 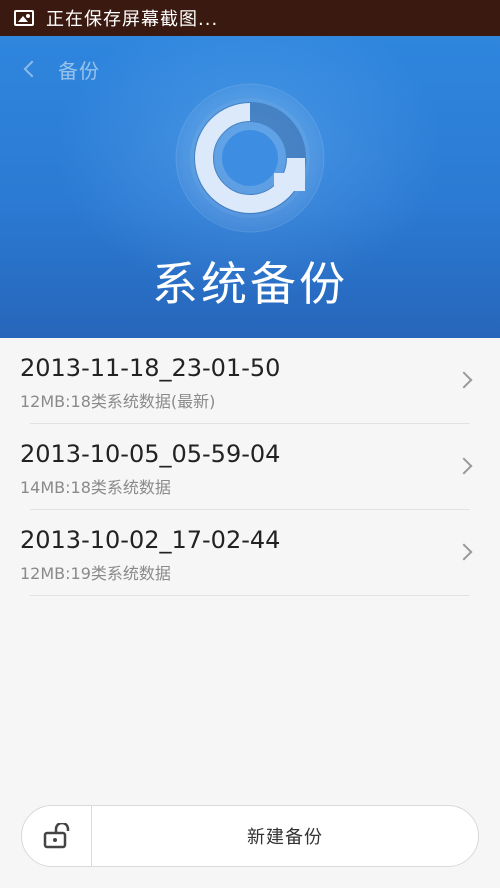 I want to click on list-item: 2013-10-02_17-02-44 12MB:19类系统数据, so click(x=250, y=553).